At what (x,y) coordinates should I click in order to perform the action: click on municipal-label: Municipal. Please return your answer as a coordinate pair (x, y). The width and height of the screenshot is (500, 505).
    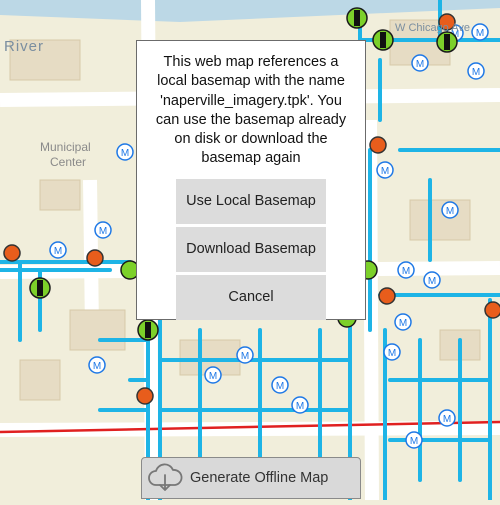
    Looking at the image, I should click on (65, 147).